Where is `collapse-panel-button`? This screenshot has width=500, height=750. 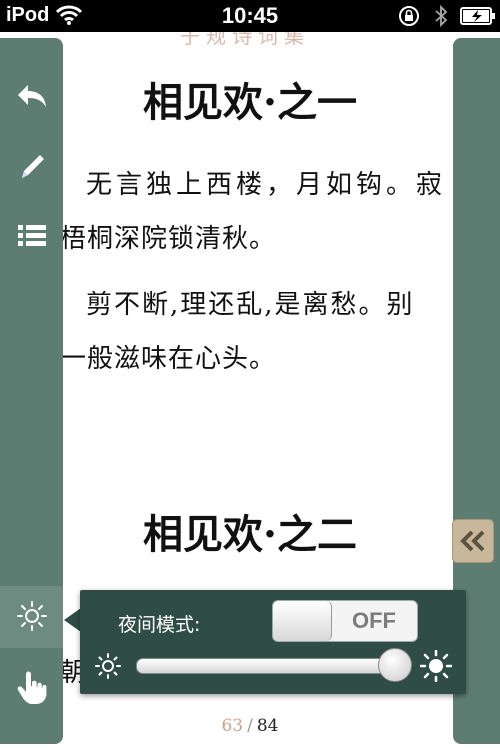 collapse-panel-button is located at coordinates (473, 541).